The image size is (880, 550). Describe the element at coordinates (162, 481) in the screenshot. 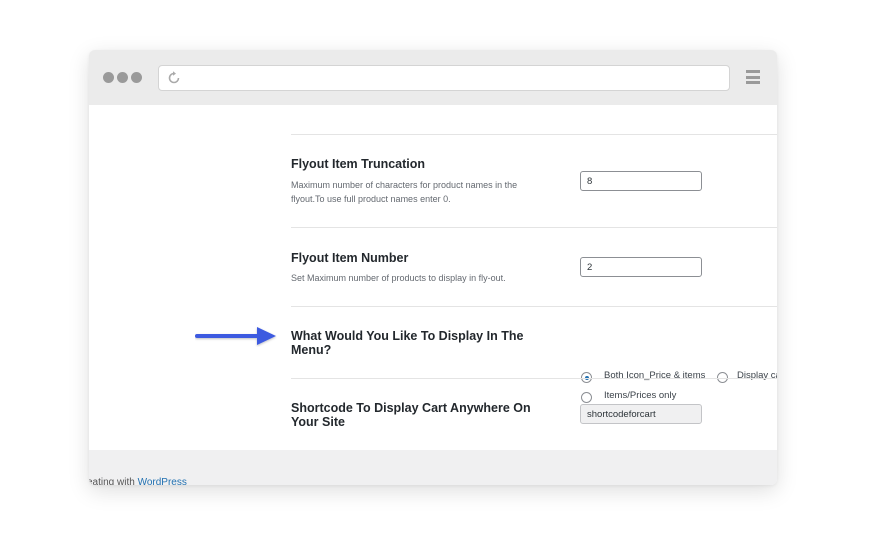

I see `wordpress-link: WordPress` at that location.